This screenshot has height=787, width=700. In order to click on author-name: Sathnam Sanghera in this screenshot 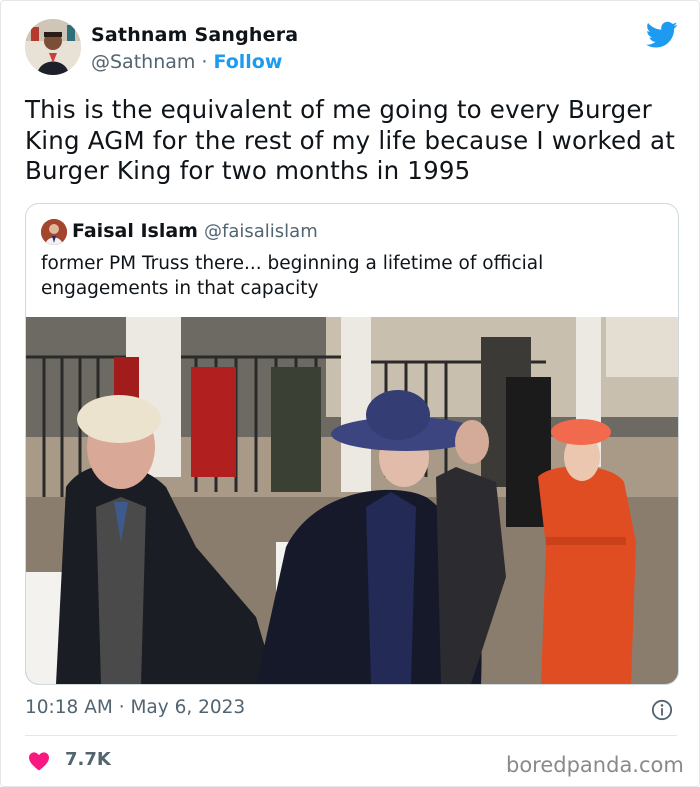, I will do `click(194, 35)`.